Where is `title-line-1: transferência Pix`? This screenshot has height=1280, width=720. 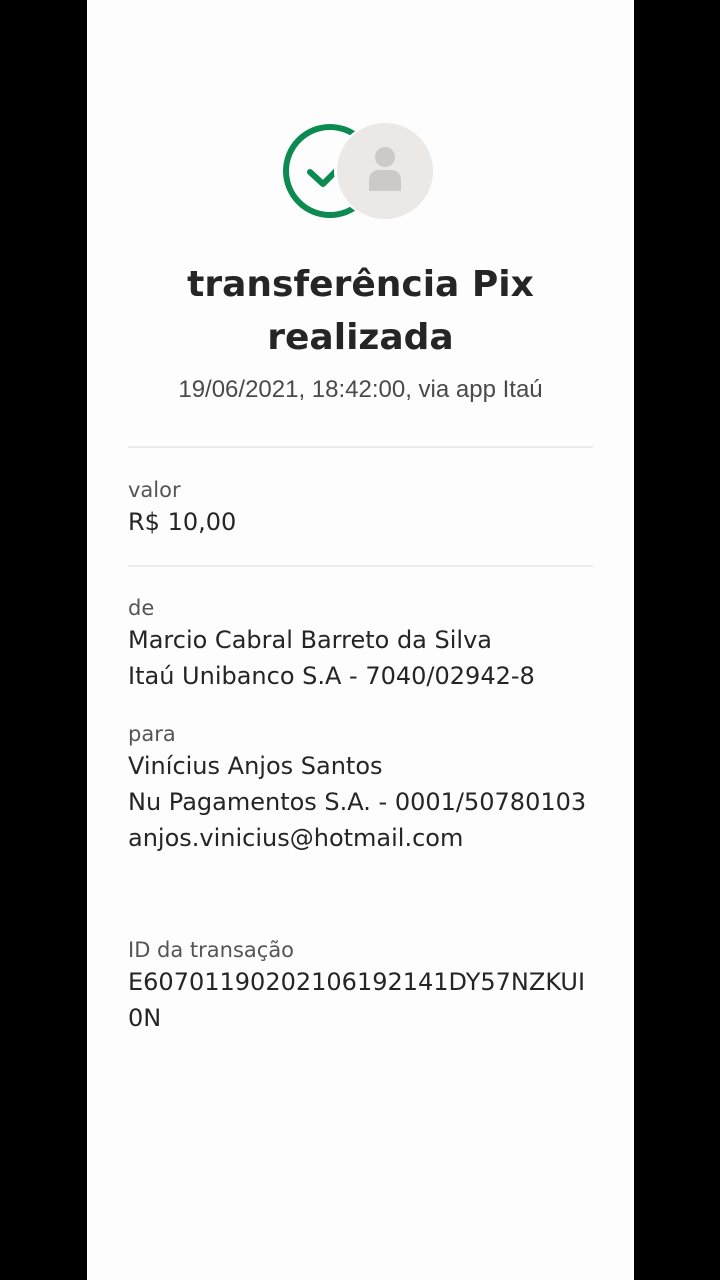
title-line-1: transferência Pix is located at coordinates (360, 284).